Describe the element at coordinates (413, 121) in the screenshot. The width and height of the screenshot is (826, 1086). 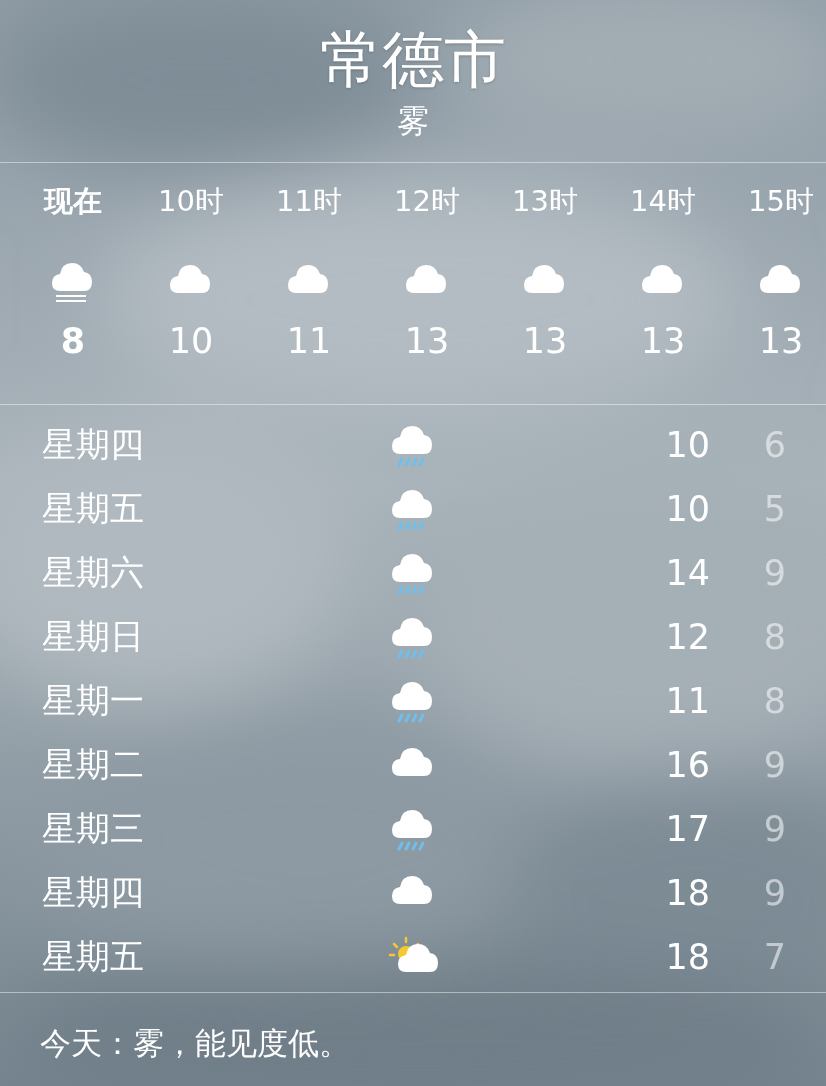
I see `weather-condition: 雾` at that location.